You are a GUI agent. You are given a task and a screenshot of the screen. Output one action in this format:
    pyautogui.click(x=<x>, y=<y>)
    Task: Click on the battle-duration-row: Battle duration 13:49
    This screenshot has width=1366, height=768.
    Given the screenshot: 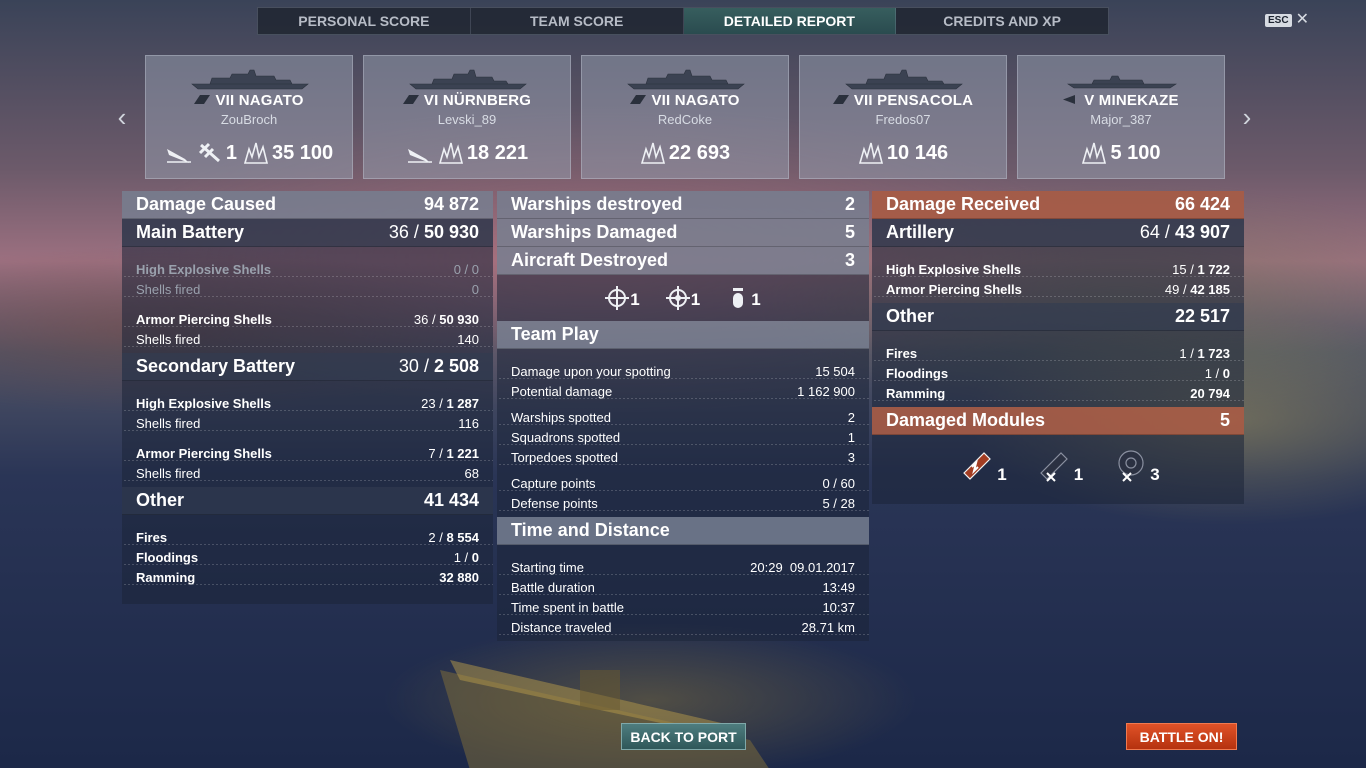 What is the action you would take?
    pyautogui.click(x=683, y=585)
    